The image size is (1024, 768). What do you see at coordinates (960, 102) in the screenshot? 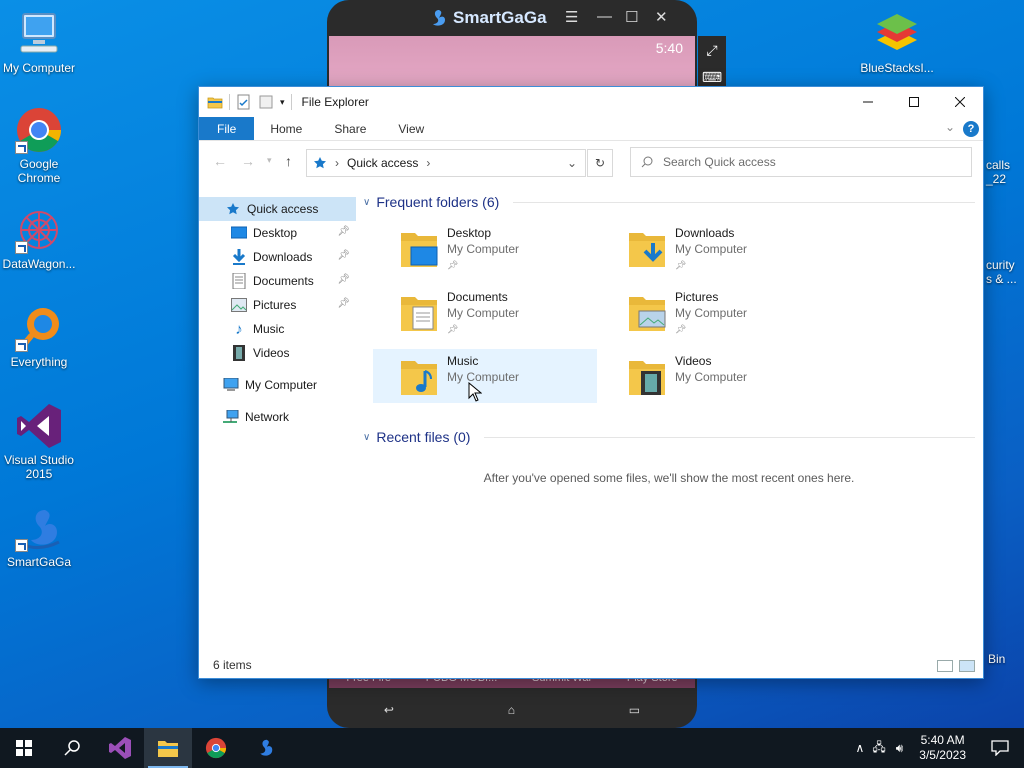
I see `close-button` at bounding box center [960, 102].